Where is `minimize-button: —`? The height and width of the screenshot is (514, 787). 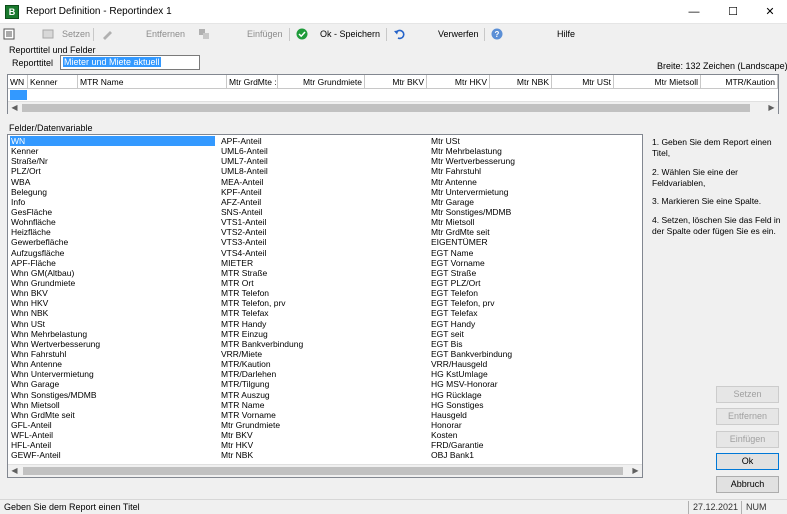 minimize-button: — is located at coordinates (694, 12).